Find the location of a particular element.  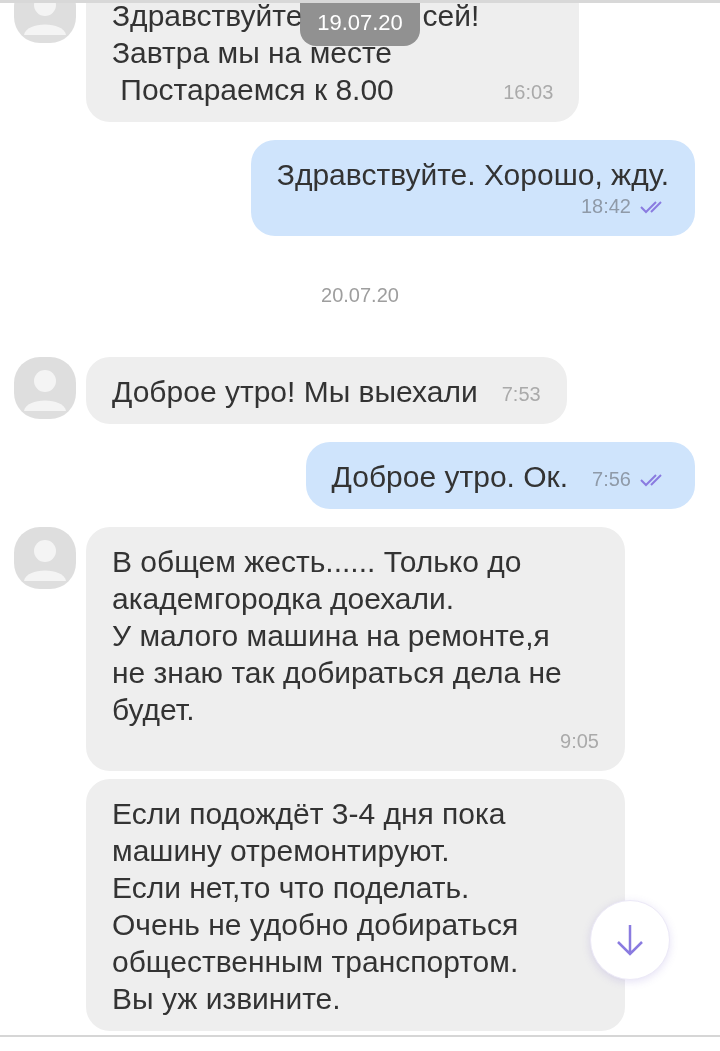

message-time: 18:42 is located at coordinates (605, 206).